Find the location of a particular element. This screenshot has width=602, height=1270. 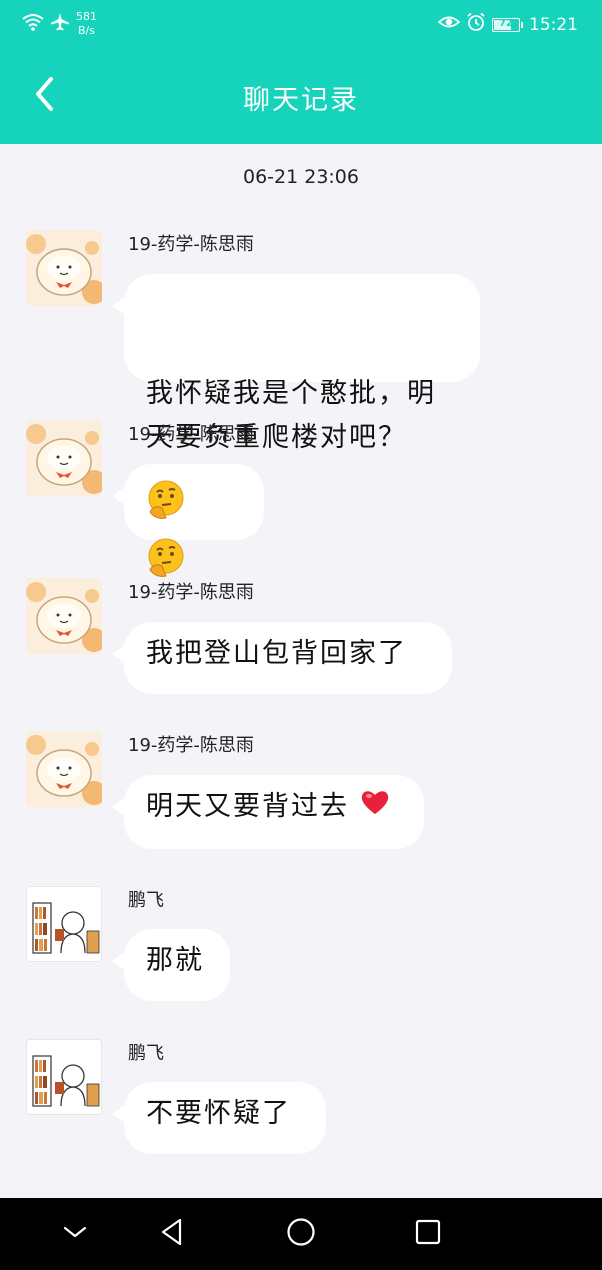

message-text: 明天又要背过去 is located at coordinates (247, 806).